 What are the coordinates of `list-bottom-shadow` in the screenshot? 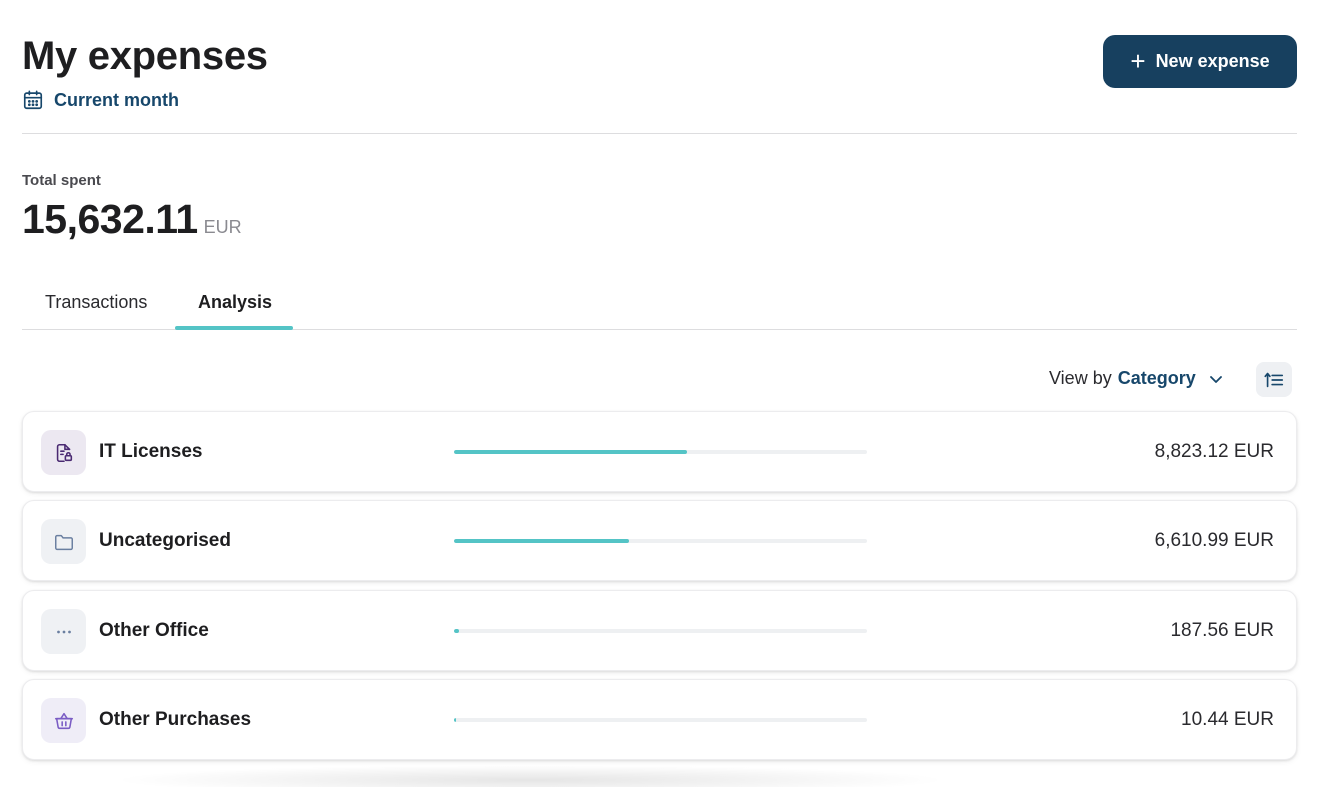 It's located at (530, 776).